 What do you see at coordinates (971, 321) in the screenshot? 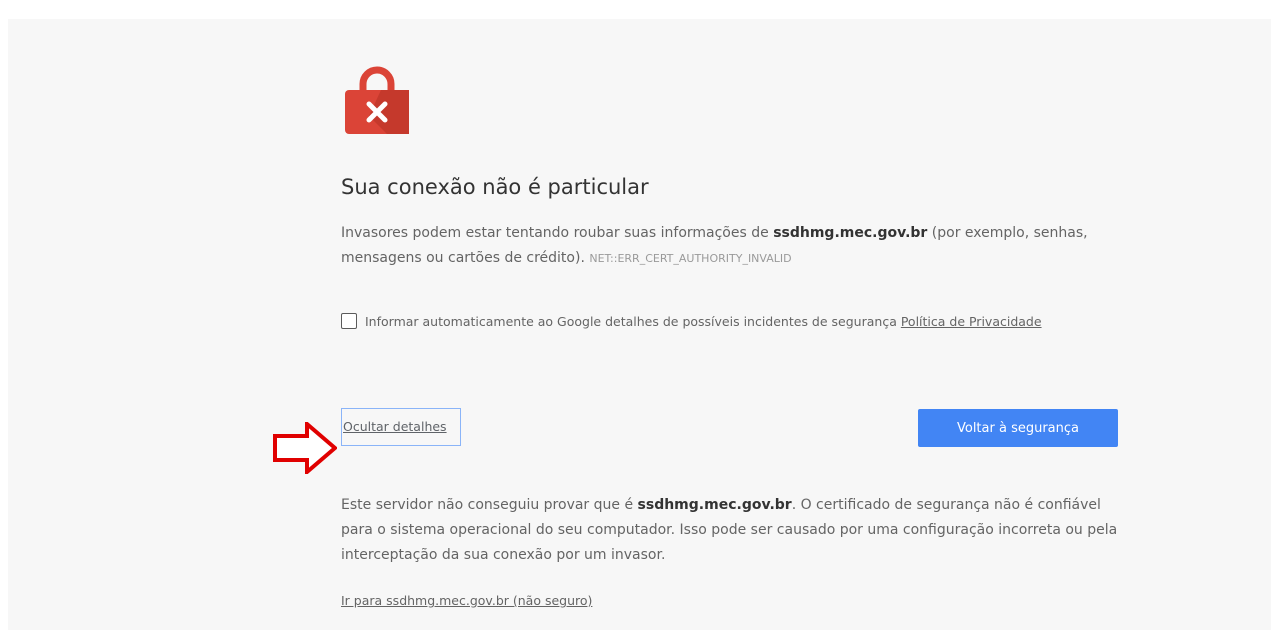
I see `privacy-policy-link: Política de Privacidade` at bounding box center [971, 321].